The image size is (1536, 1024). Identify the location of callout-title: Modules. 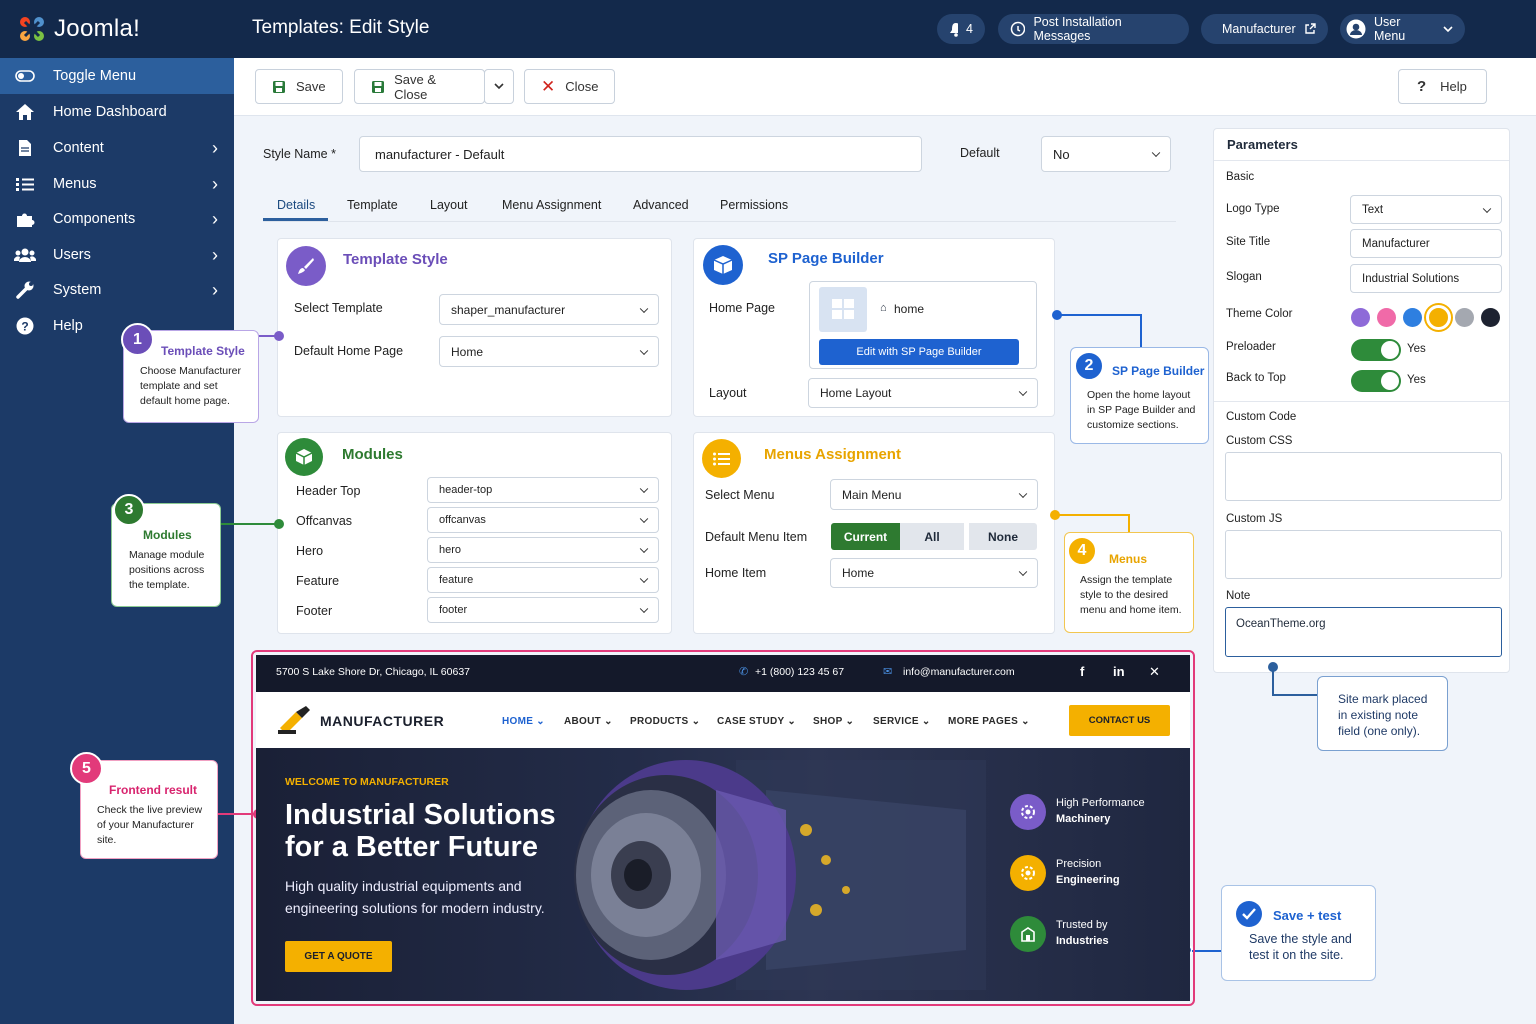
(167, 535).